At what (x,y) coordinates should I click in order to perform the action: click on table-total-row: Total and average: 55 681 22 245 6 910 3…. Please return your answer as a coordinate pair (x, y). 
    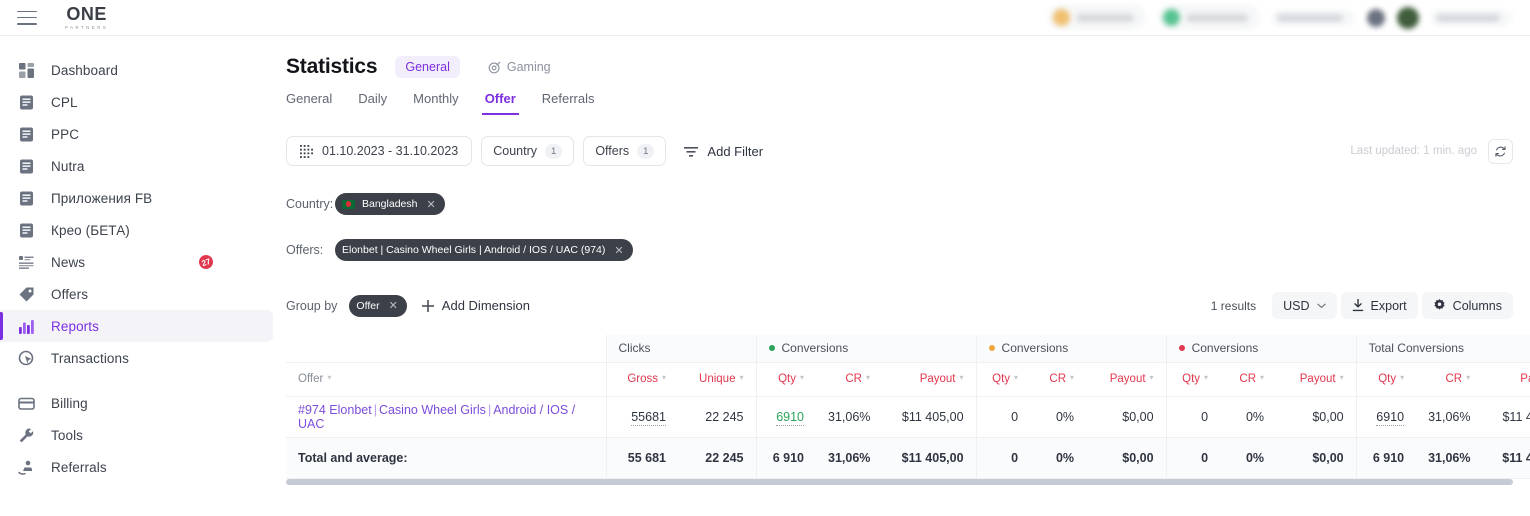
    Looking at the image, I should click on (908, 458).